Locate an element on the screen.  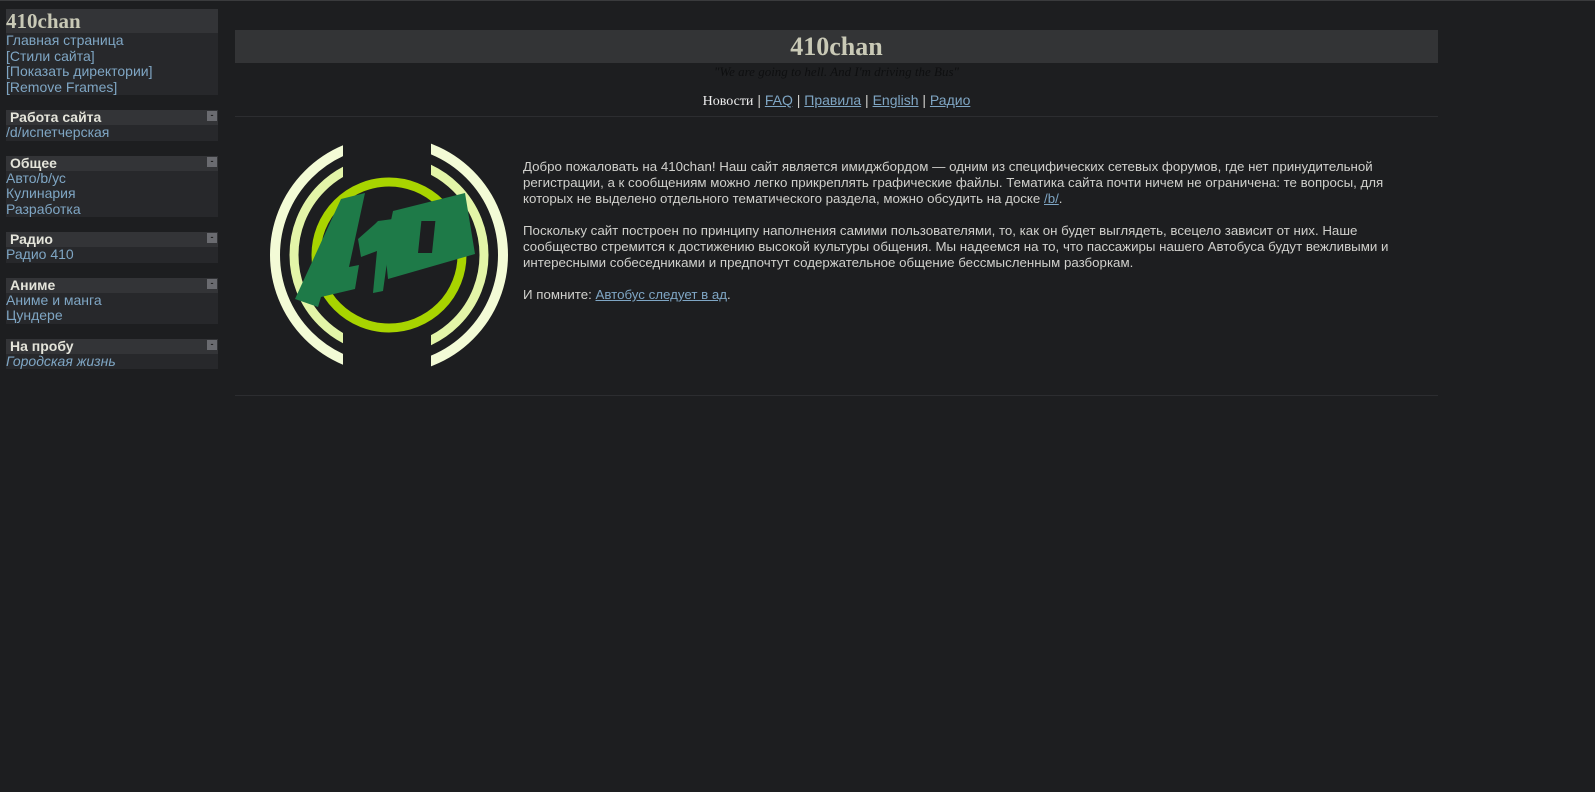
bus-to-hell-link: Автобус следует в ад is located at coordinates (661, 294).